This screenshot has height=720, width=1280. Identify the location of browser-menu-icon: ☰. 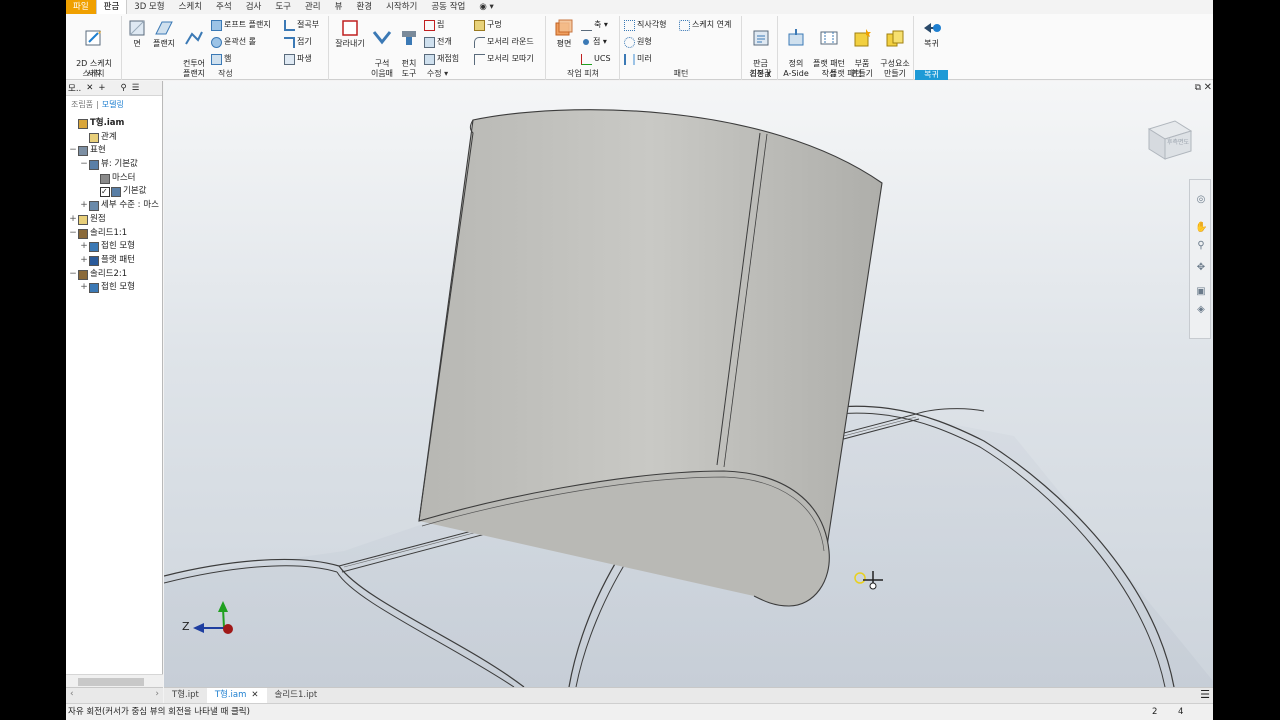
(136, 88).